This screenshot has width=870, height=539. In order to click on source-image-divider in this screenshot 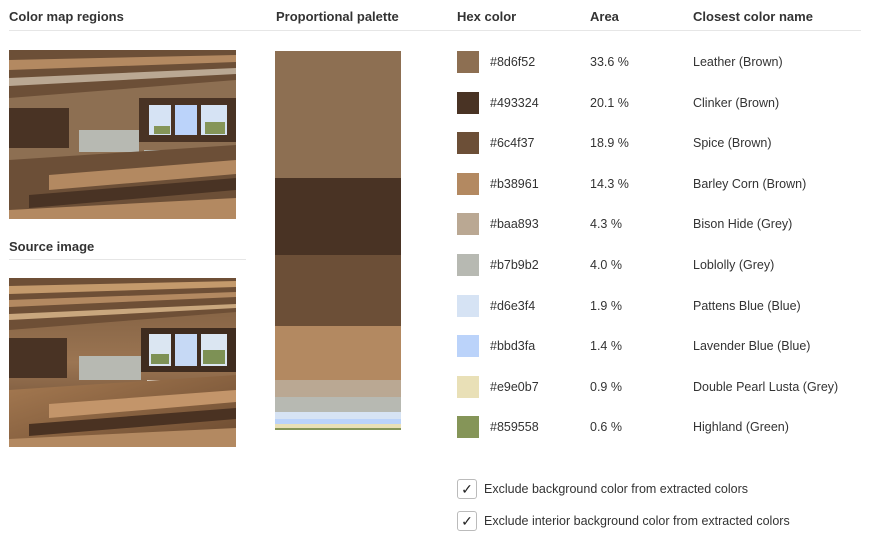, I will do `click(127, 259)`.